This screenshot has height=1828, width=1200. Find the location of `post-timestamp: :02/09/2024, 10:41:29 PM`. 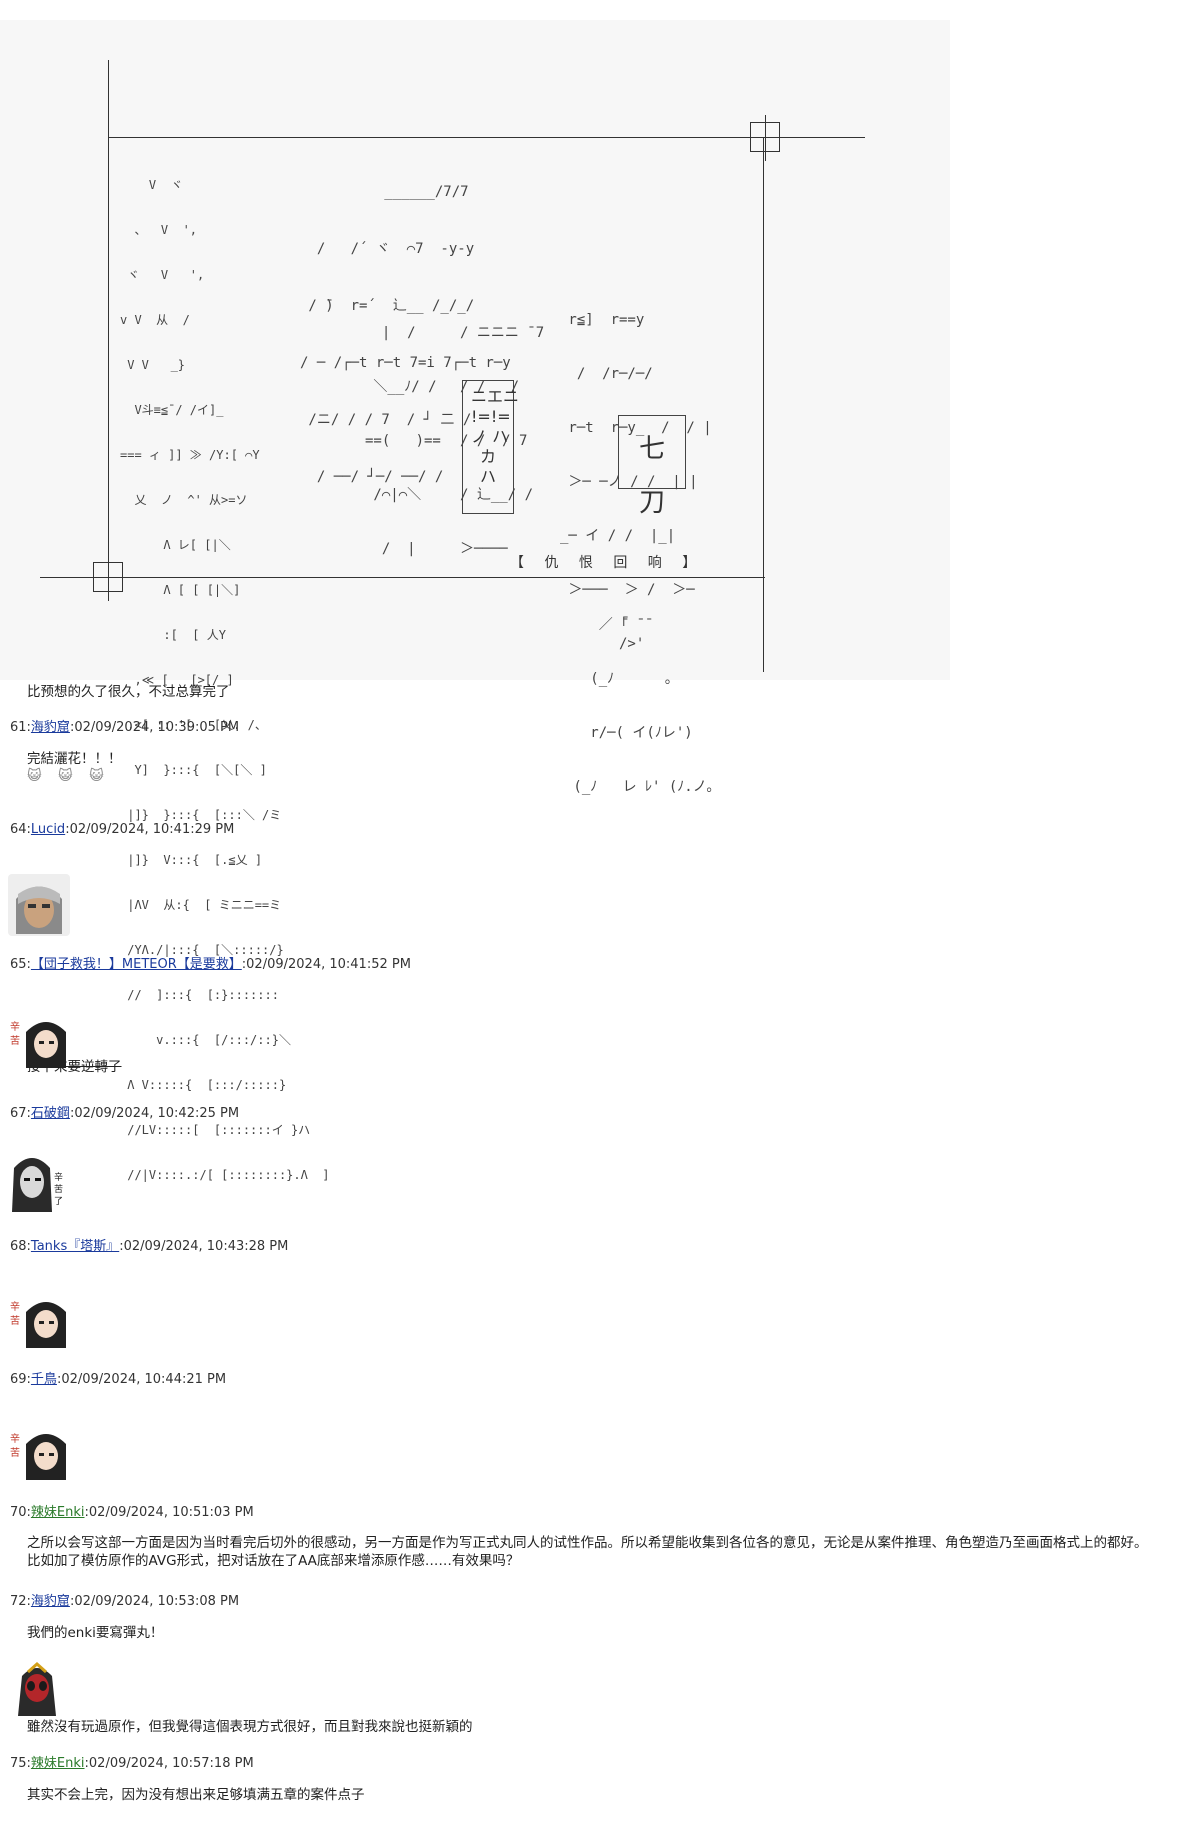

post-timestamp: :02/09/2024, 10:41:29 PM is located at coordinates (150, 829).